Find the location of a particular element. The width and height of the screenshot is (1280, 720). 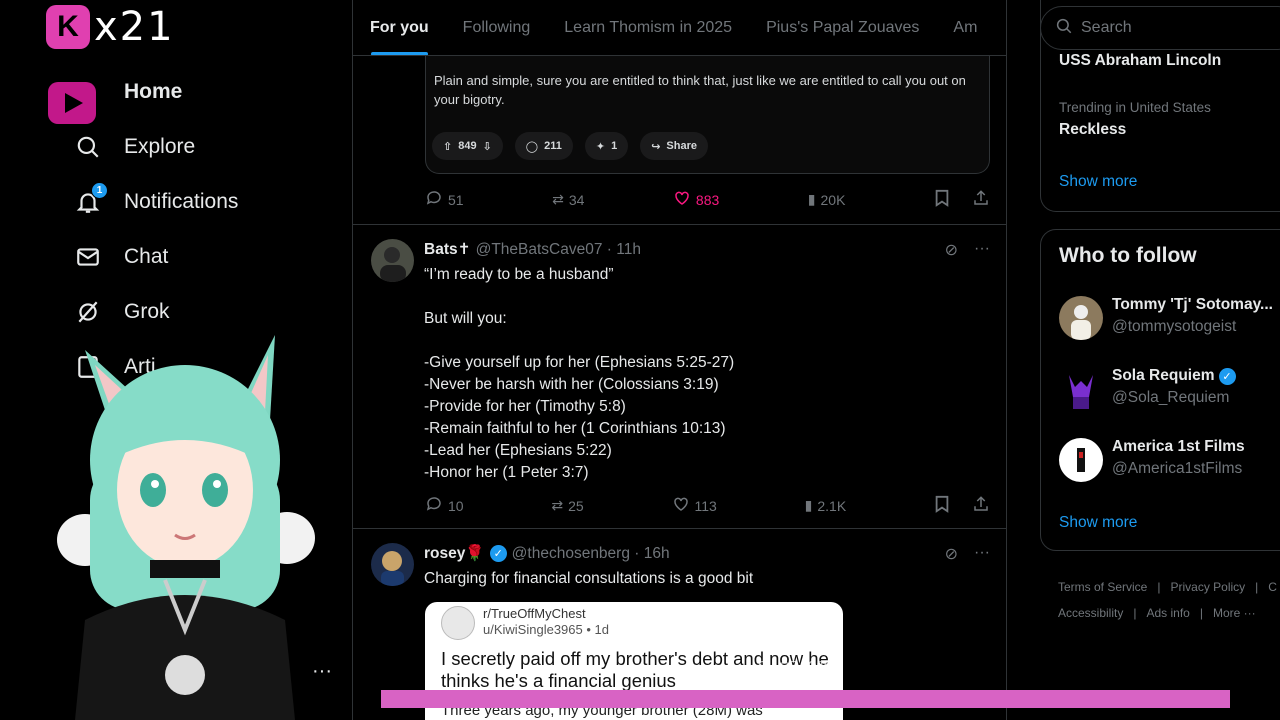

footer-link-cookie: C is located at coordinates (1272, 587).